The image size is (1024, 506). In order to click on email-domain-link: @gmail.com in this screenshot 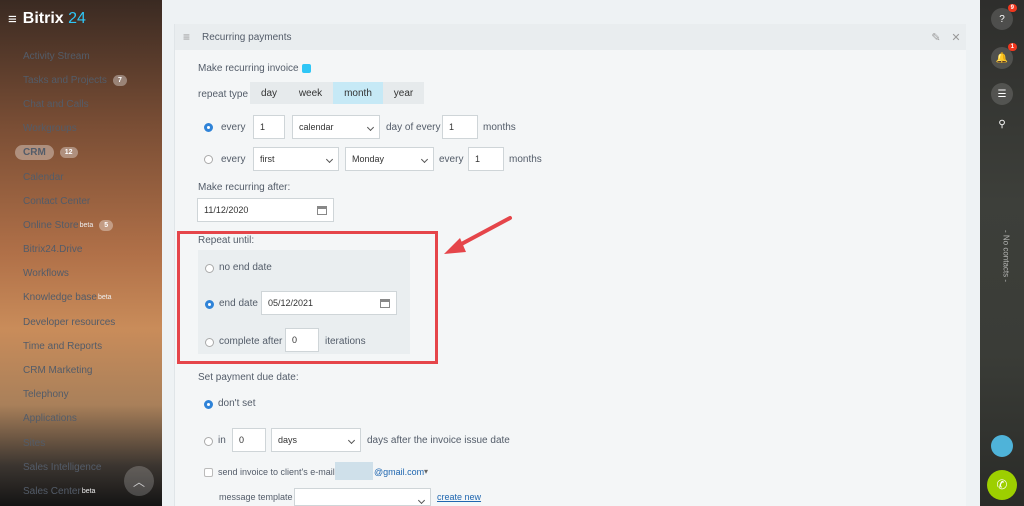, I will do `click(399, 472)`.